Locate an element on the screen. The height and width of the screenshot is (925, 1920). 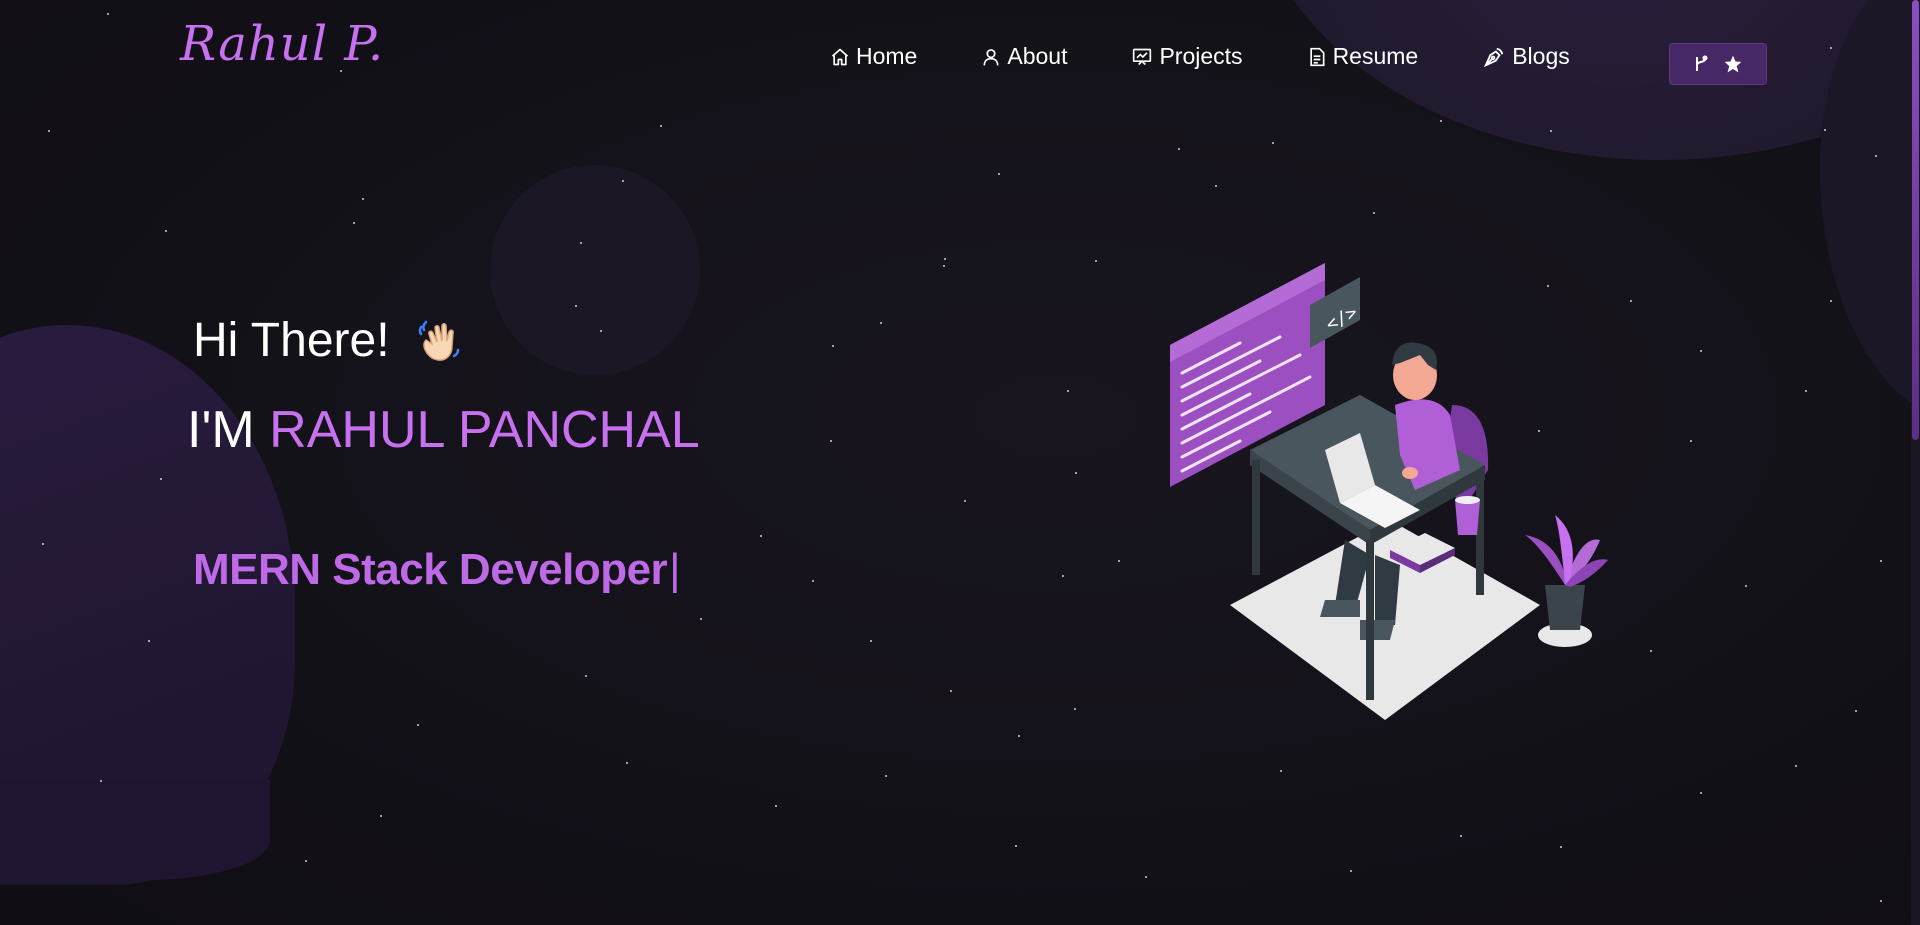
name-highlight: RAHUL PANCHAL is located at coordinates (484, 430).